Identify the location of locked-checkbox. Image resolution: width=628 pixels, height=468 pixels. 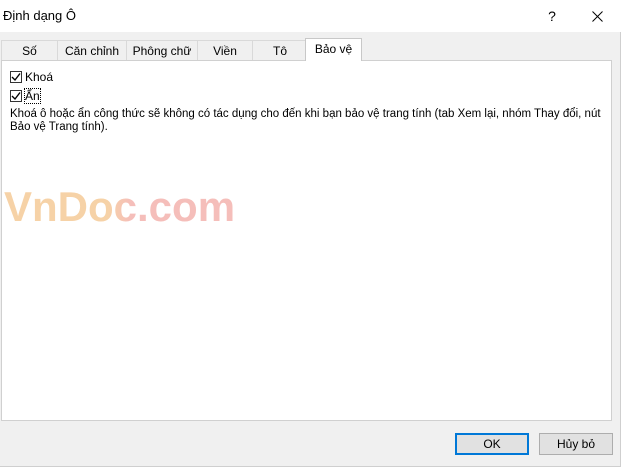
(16, 77).